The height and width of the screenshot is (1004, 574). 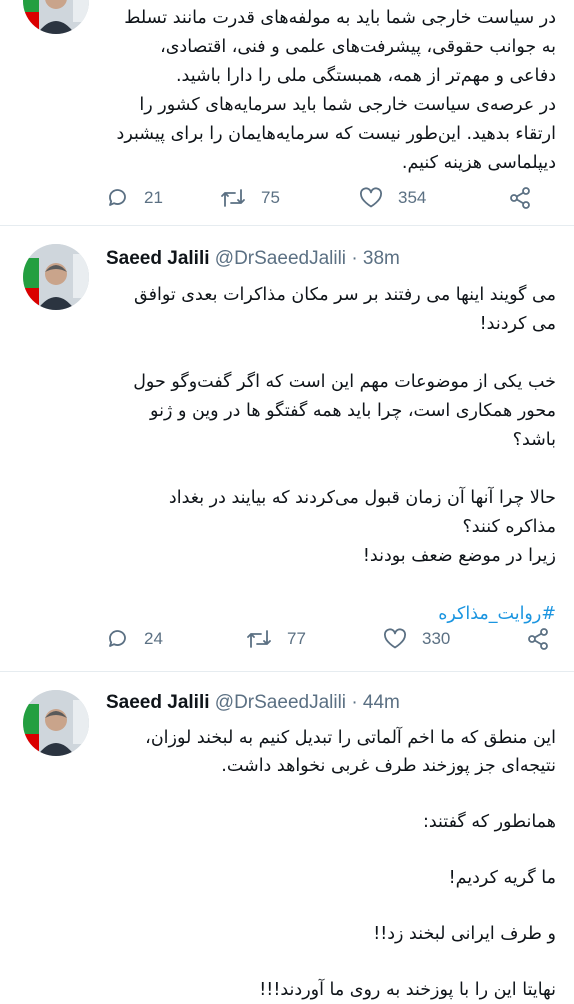 What do you see at coordinates (464, 934) in the screenshot?
I see `text-line: و طرف ایرانی لبخند زد!!` at bounding box center [464, 934].